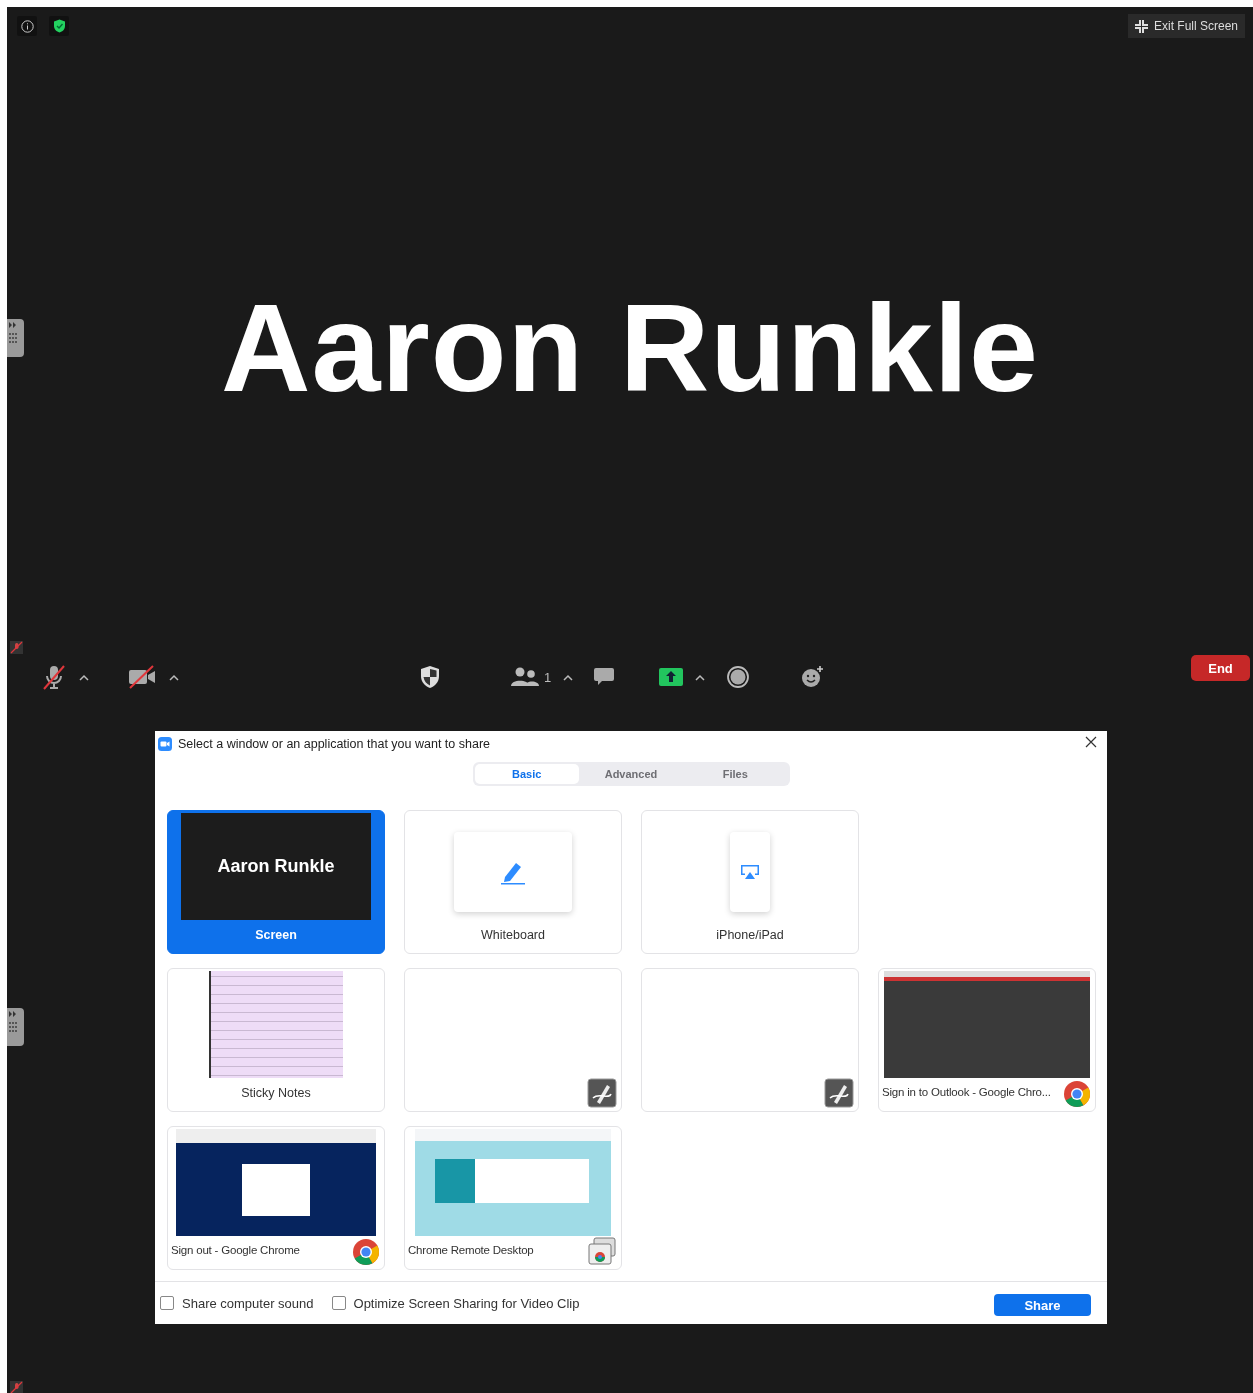 Image resolution: width=1253 pixels, height=1393 pixels. Describe the element at coordinates (1042, 1305) in the screenshot. I see `share-button: Share` at that location.